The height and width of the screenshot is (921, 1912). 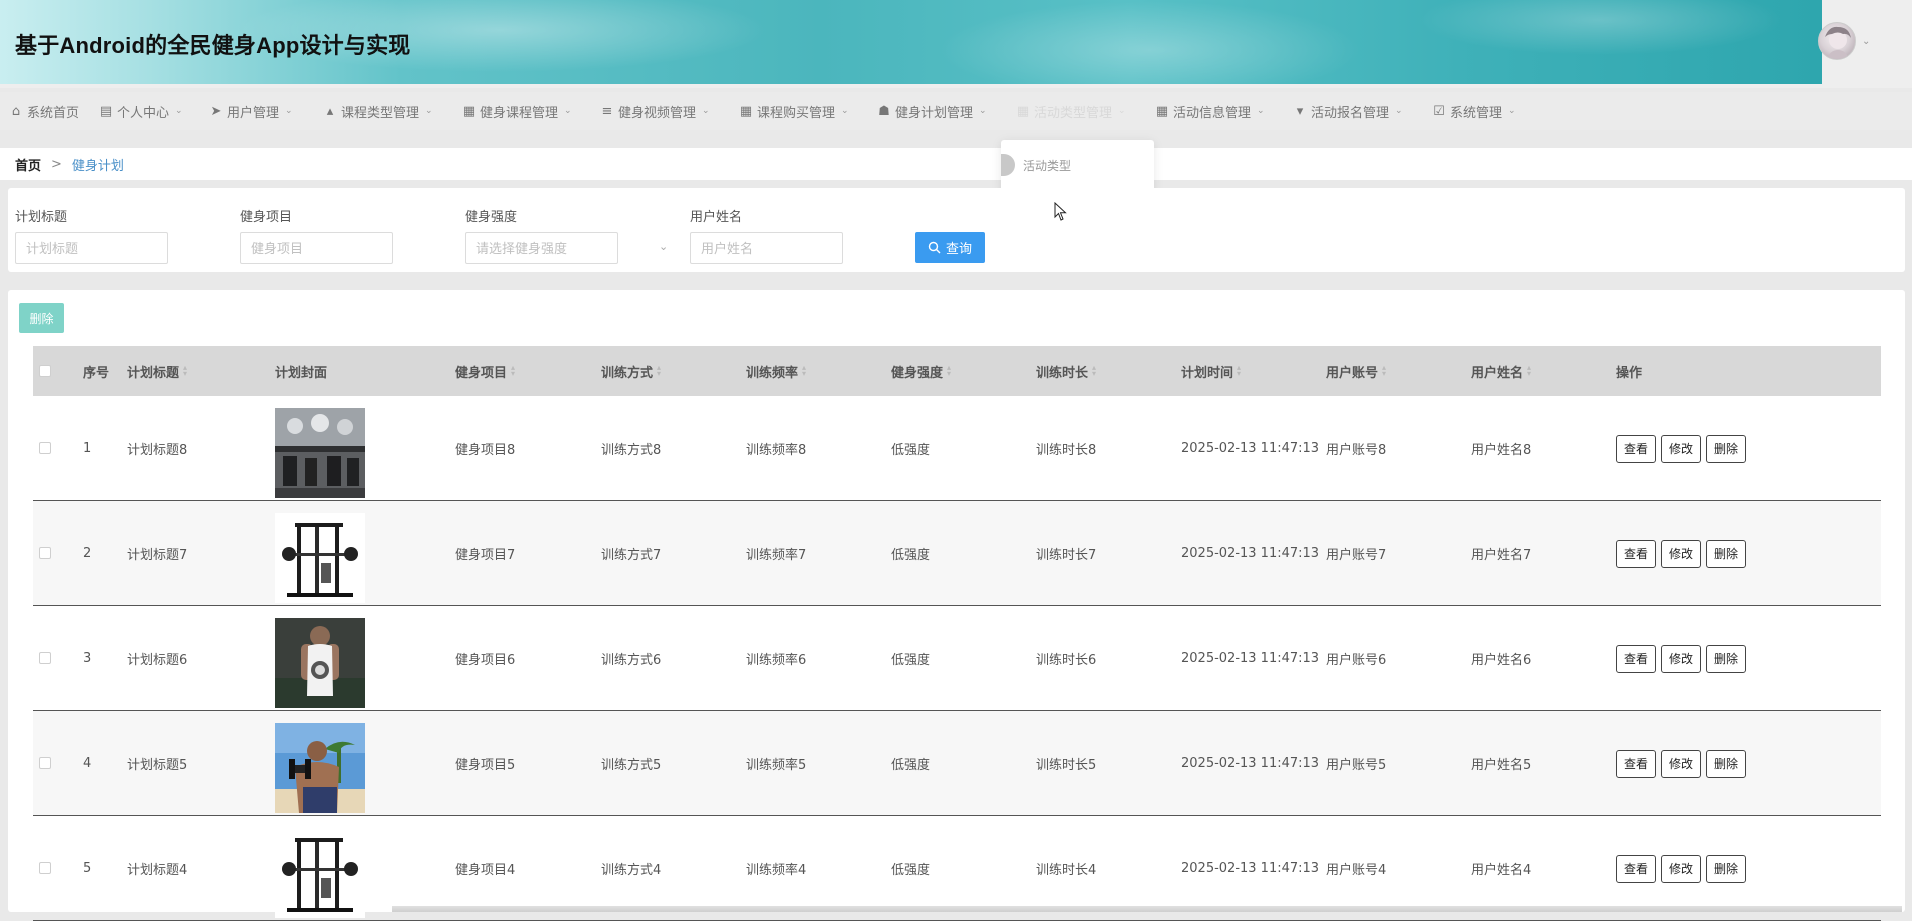 What do you see at coordinates (41, 318) in the screenshot?
I see `batch-delete-button: 删除` at bounding box center [41, 318].